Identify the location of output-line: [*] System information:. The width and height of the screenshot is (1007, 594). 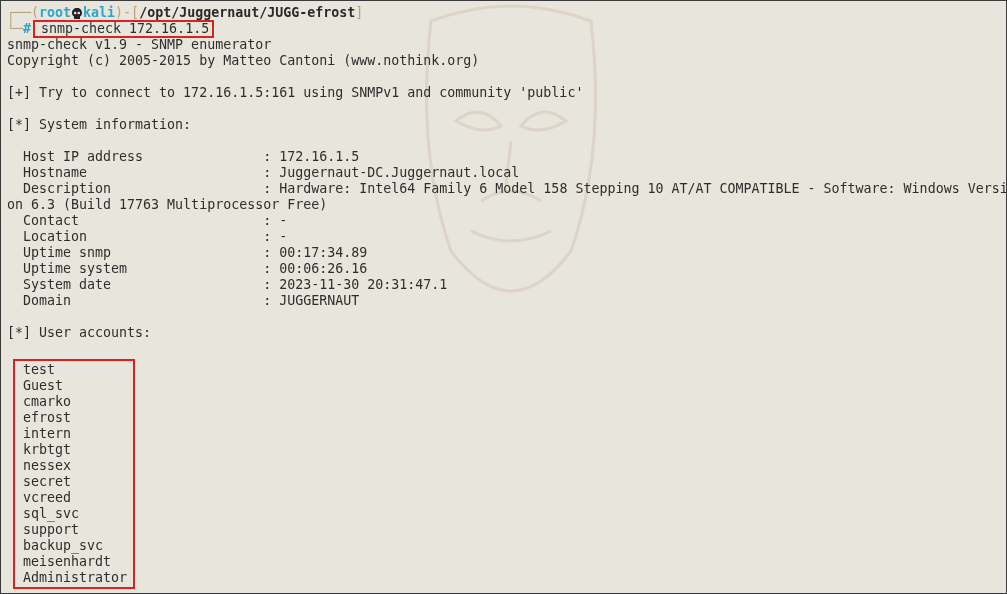
(99, 124).